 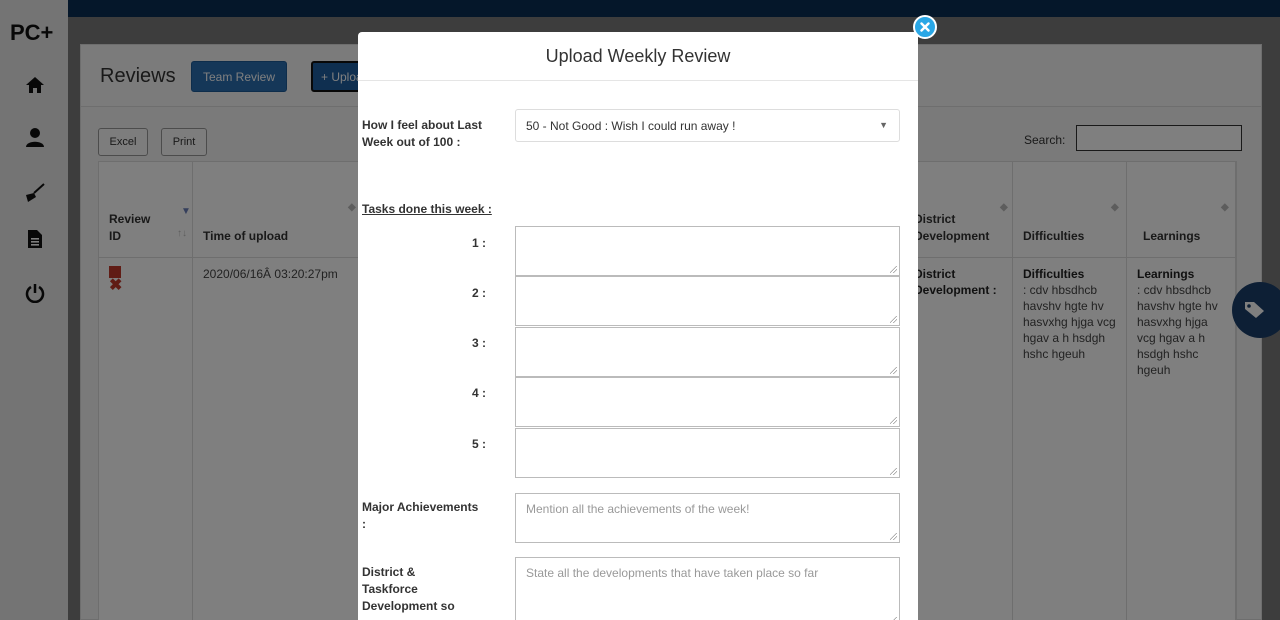 What do you see at coordinates (478, 393) in the screenshot?
I see `task-number: 4 :` at bounding box center [478, 393].